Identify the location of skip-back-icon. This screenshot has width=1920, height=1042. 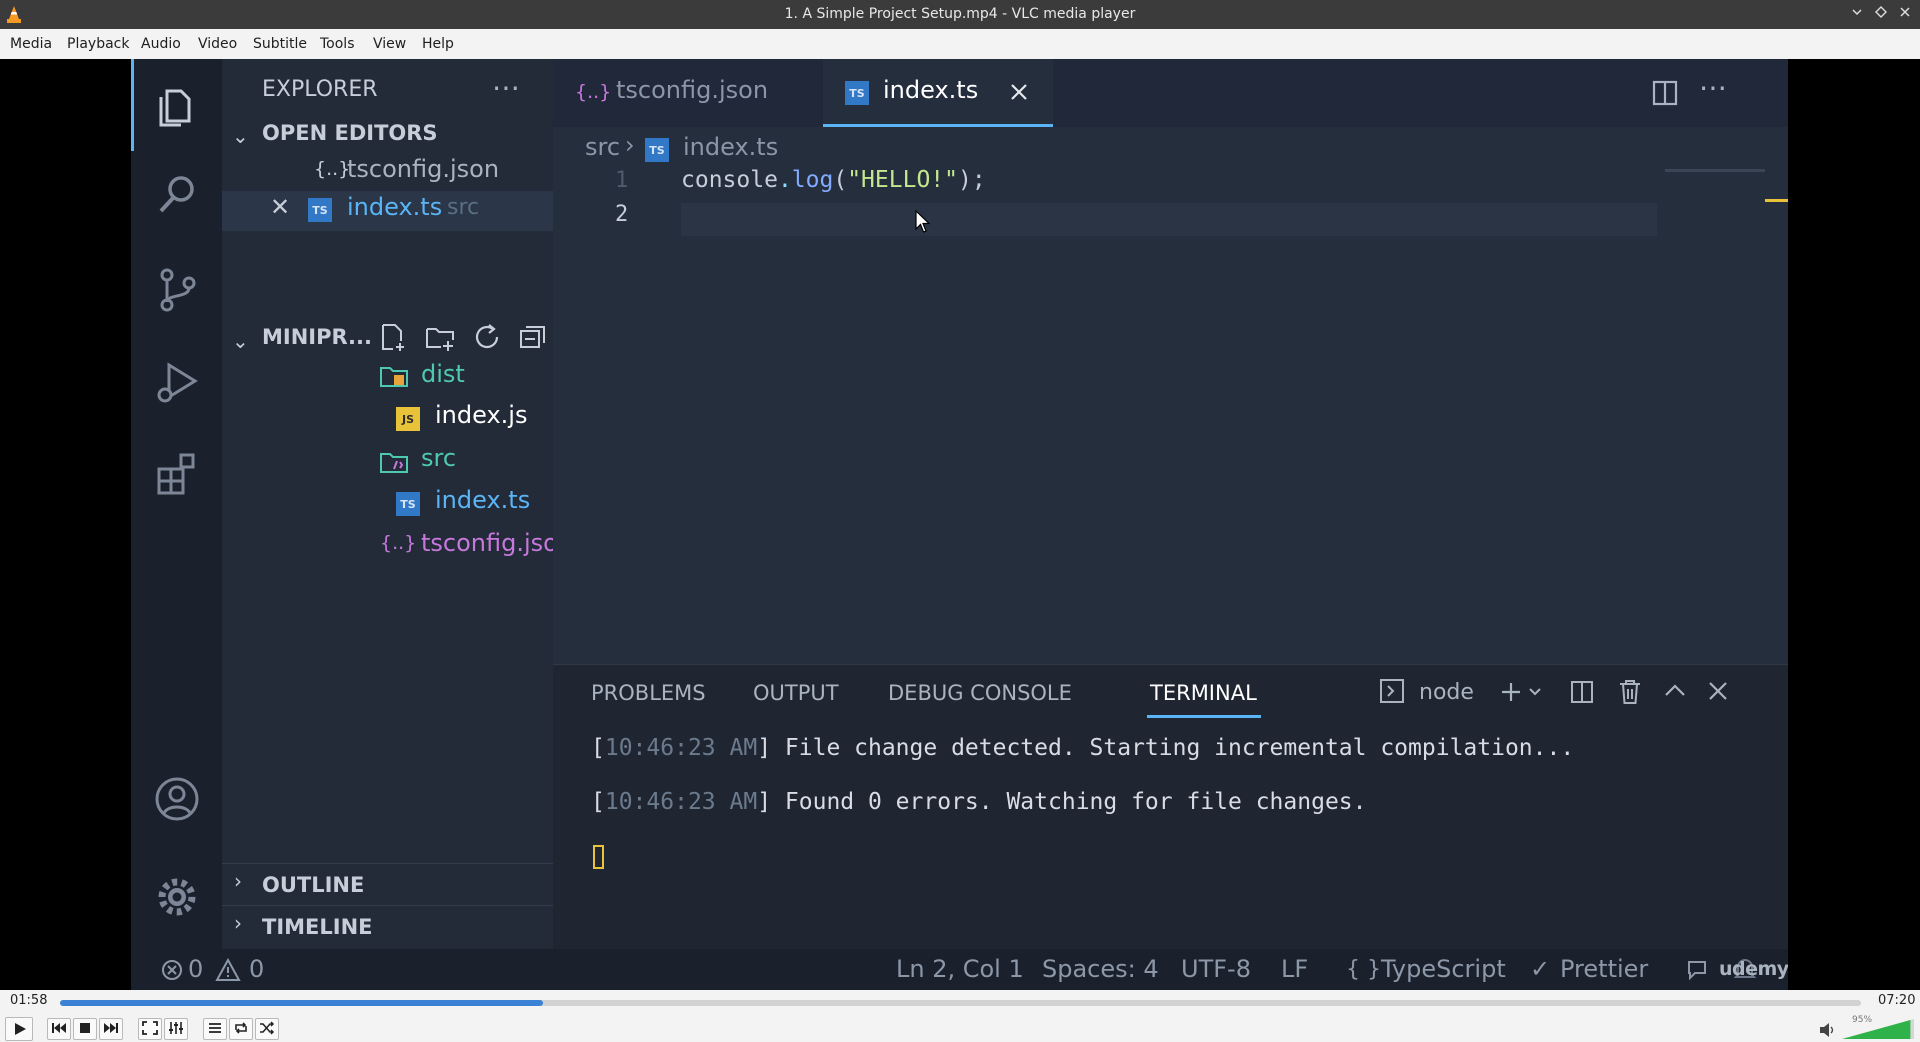
(59, 1028).